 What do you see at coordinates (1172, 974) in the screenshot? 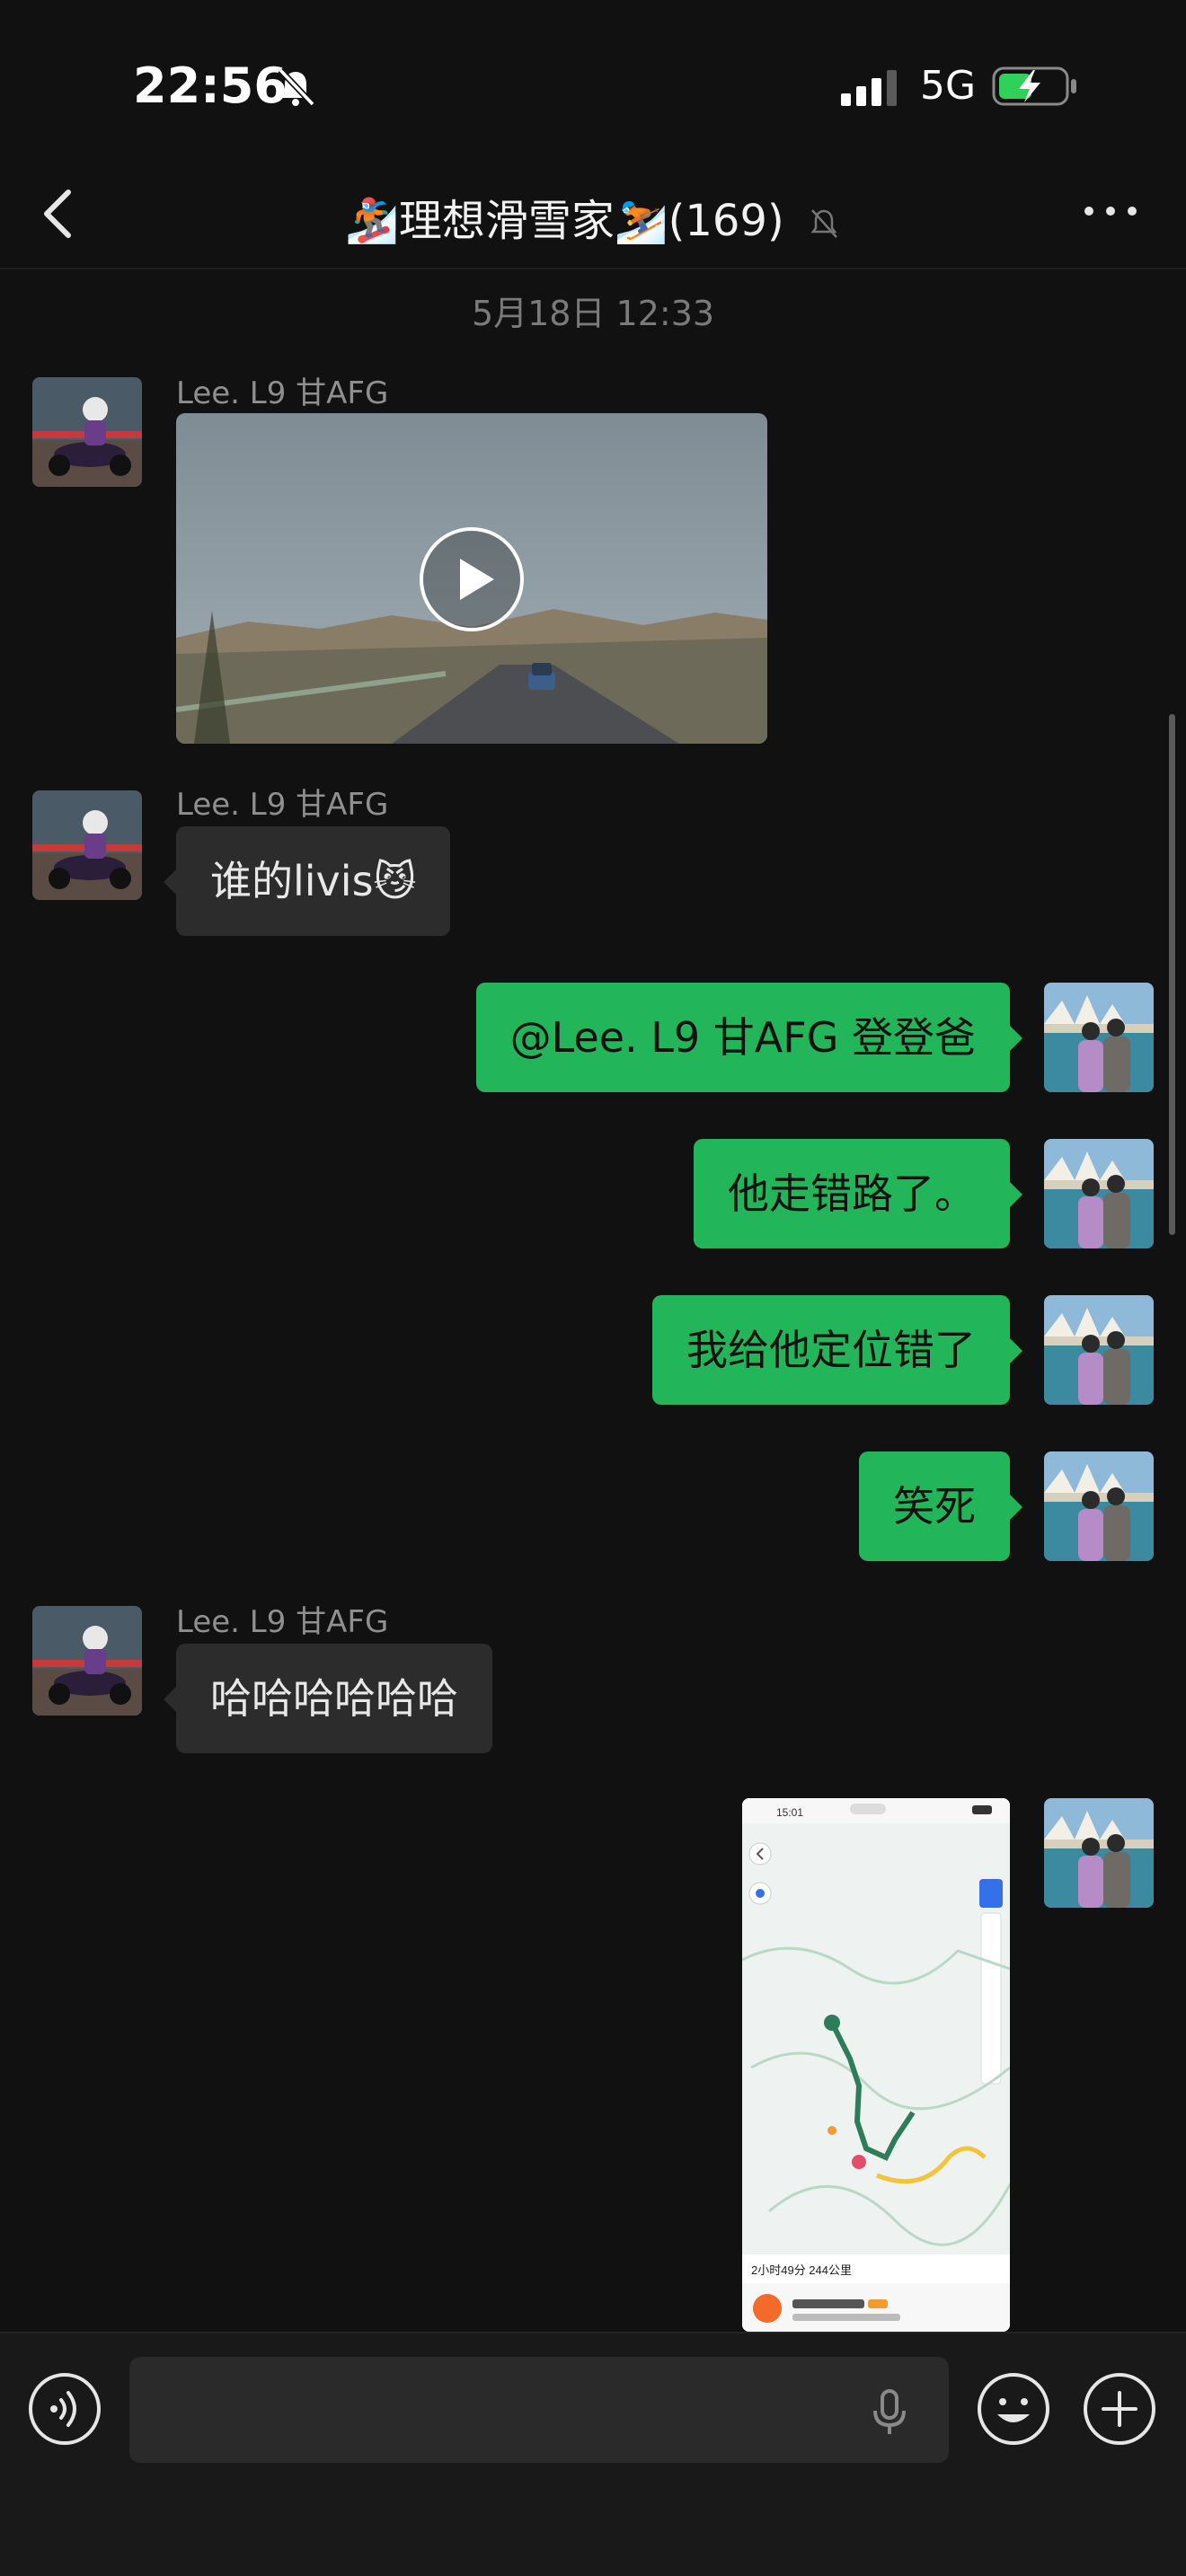
I see `scroll-indicator` at bounding box center [1172, 974].